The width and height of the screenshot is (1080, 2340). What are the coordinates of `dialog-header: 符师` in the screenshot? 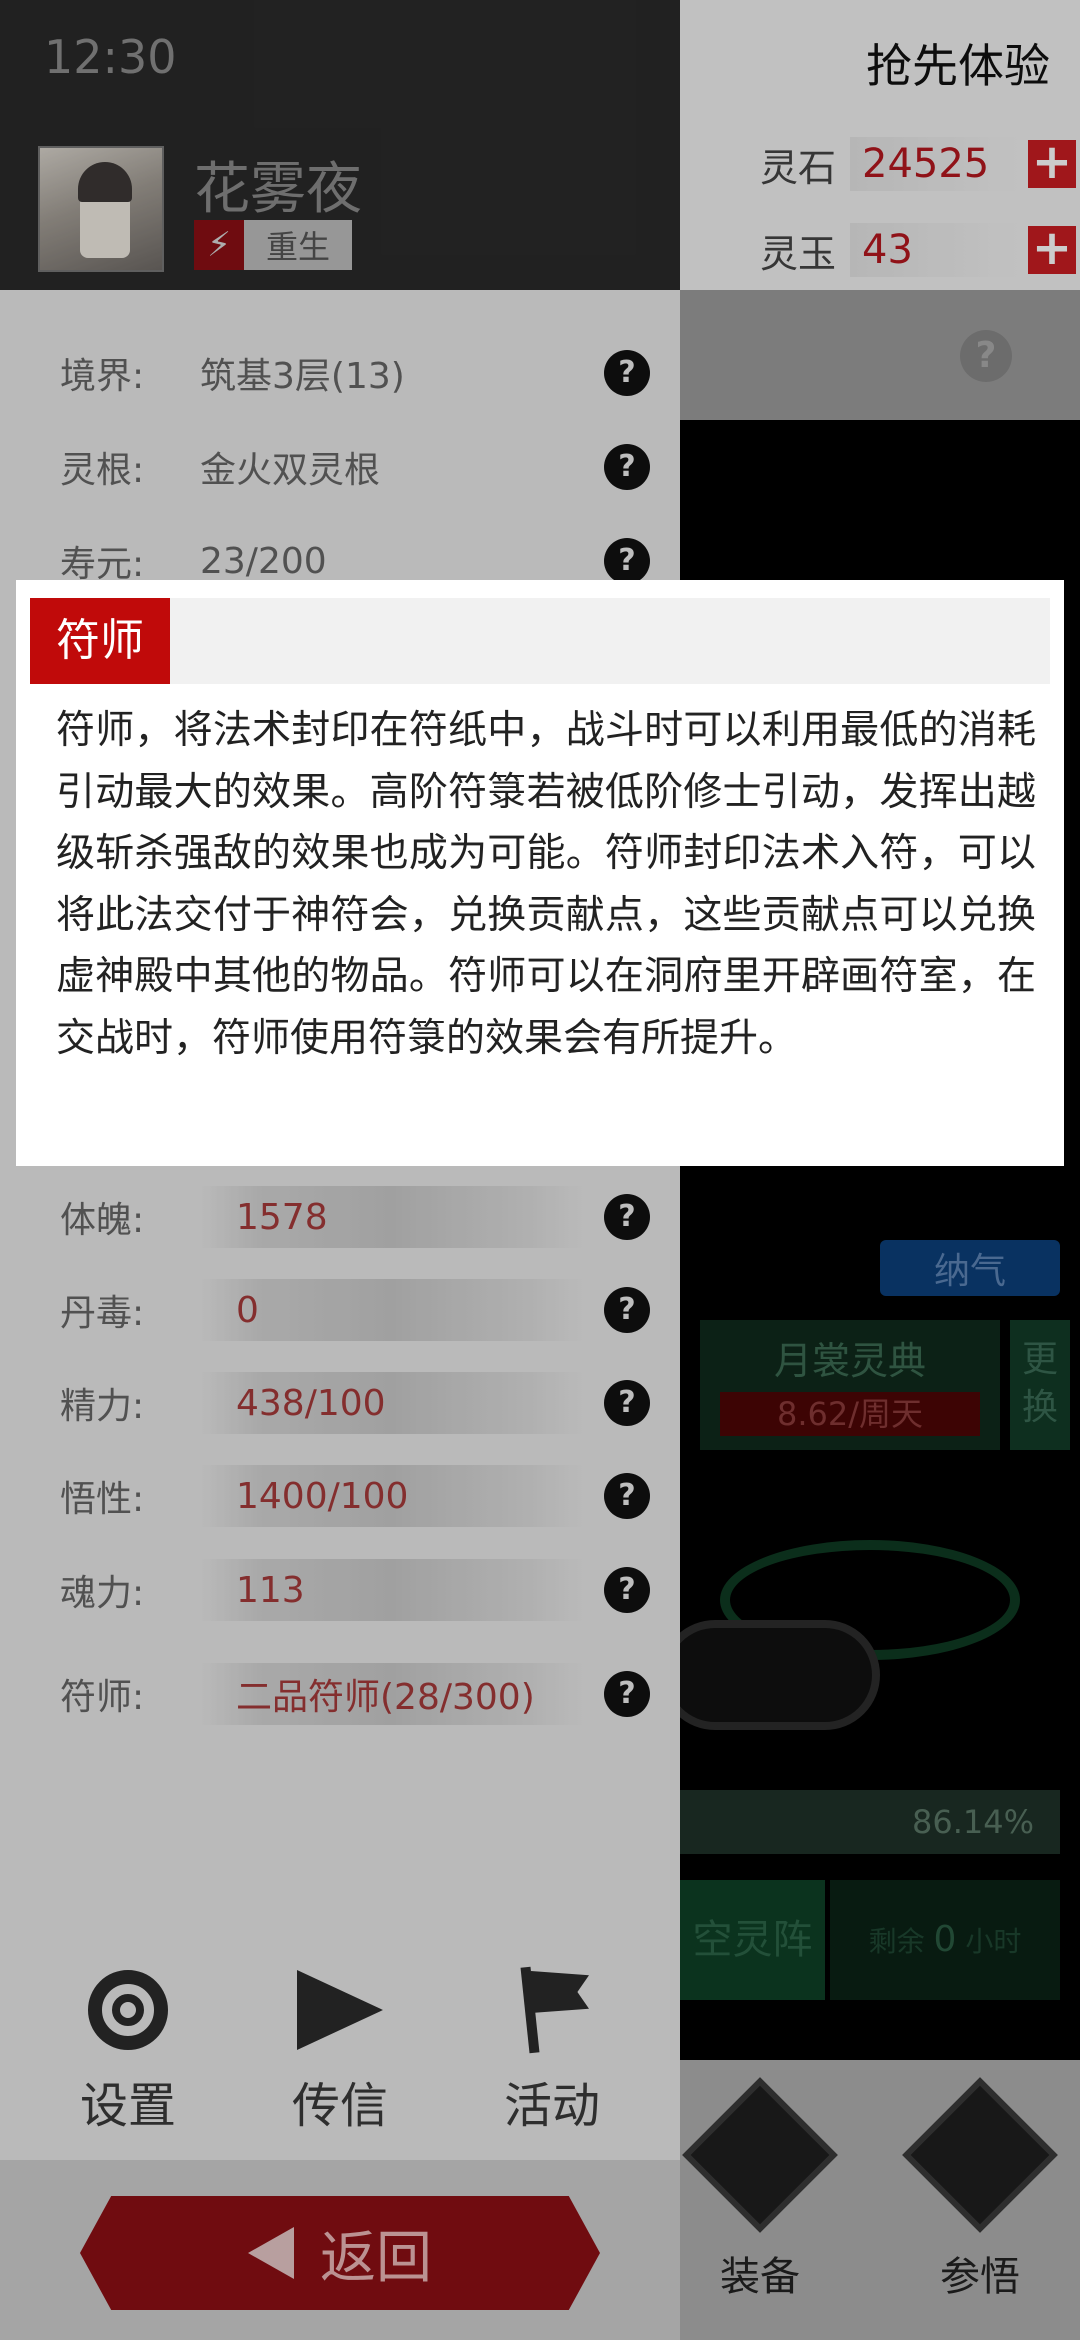 It's located at (540, 641).